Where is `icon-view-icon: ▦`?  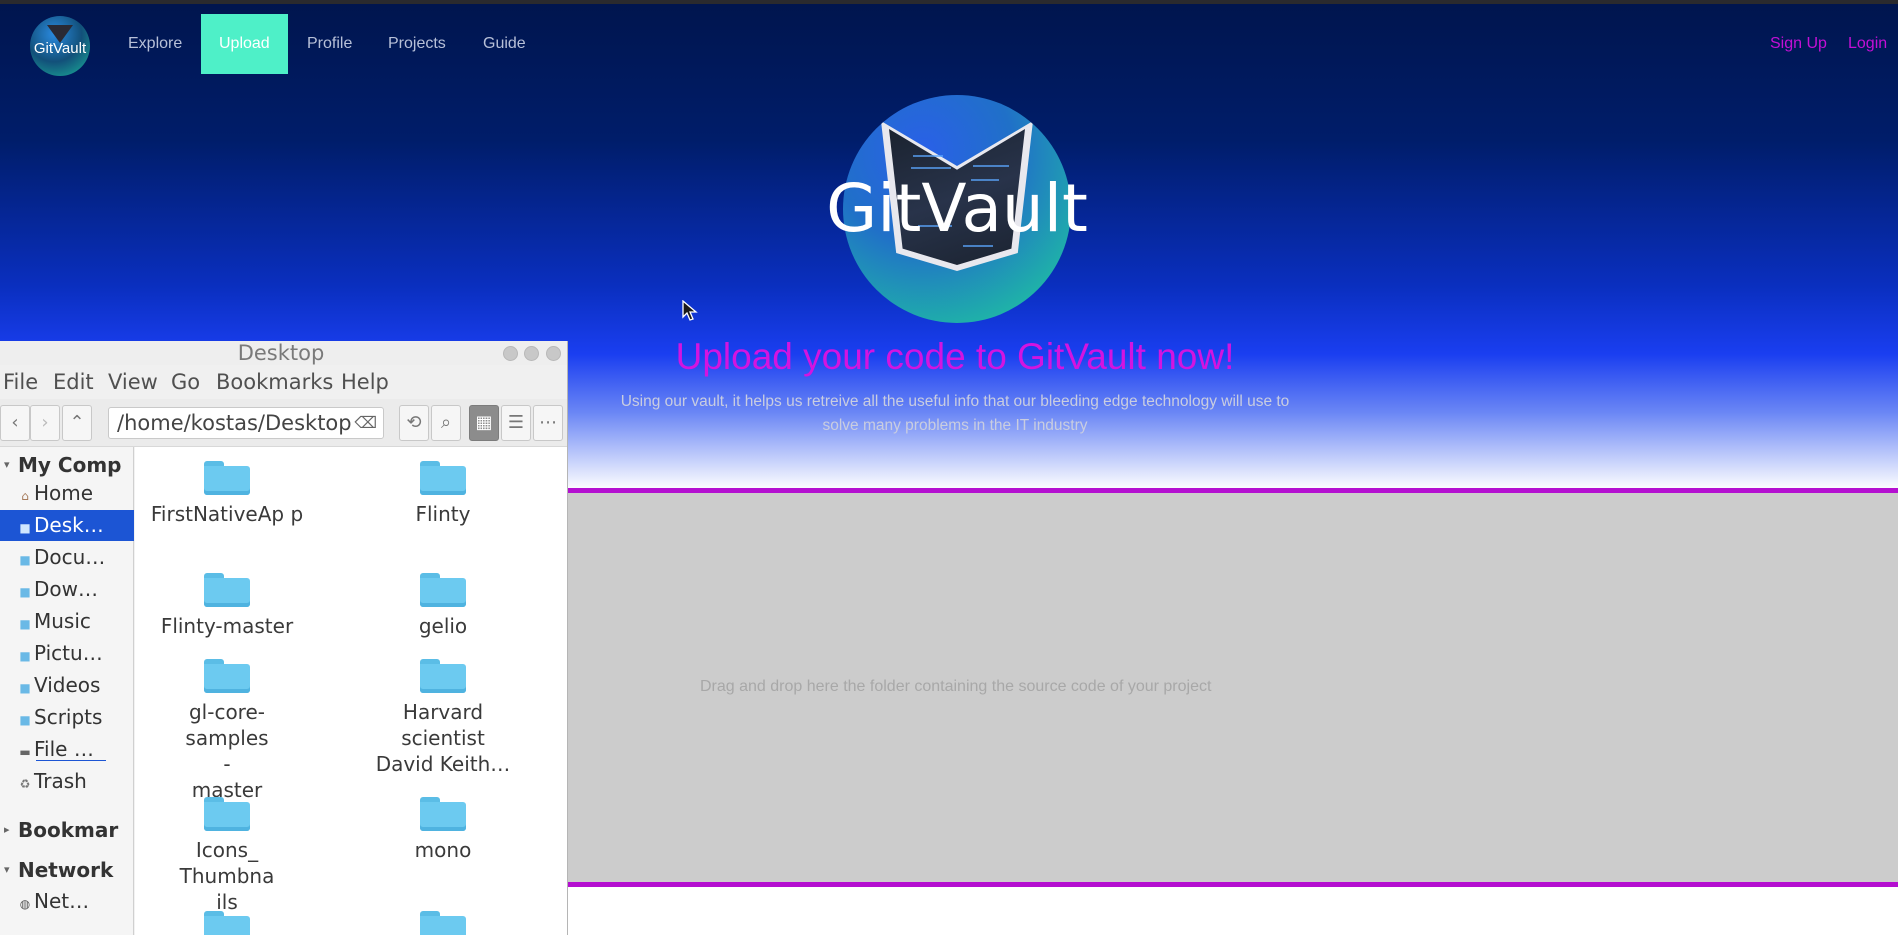
icon-view-icon: ▦ is located at coordinates (484, 423).